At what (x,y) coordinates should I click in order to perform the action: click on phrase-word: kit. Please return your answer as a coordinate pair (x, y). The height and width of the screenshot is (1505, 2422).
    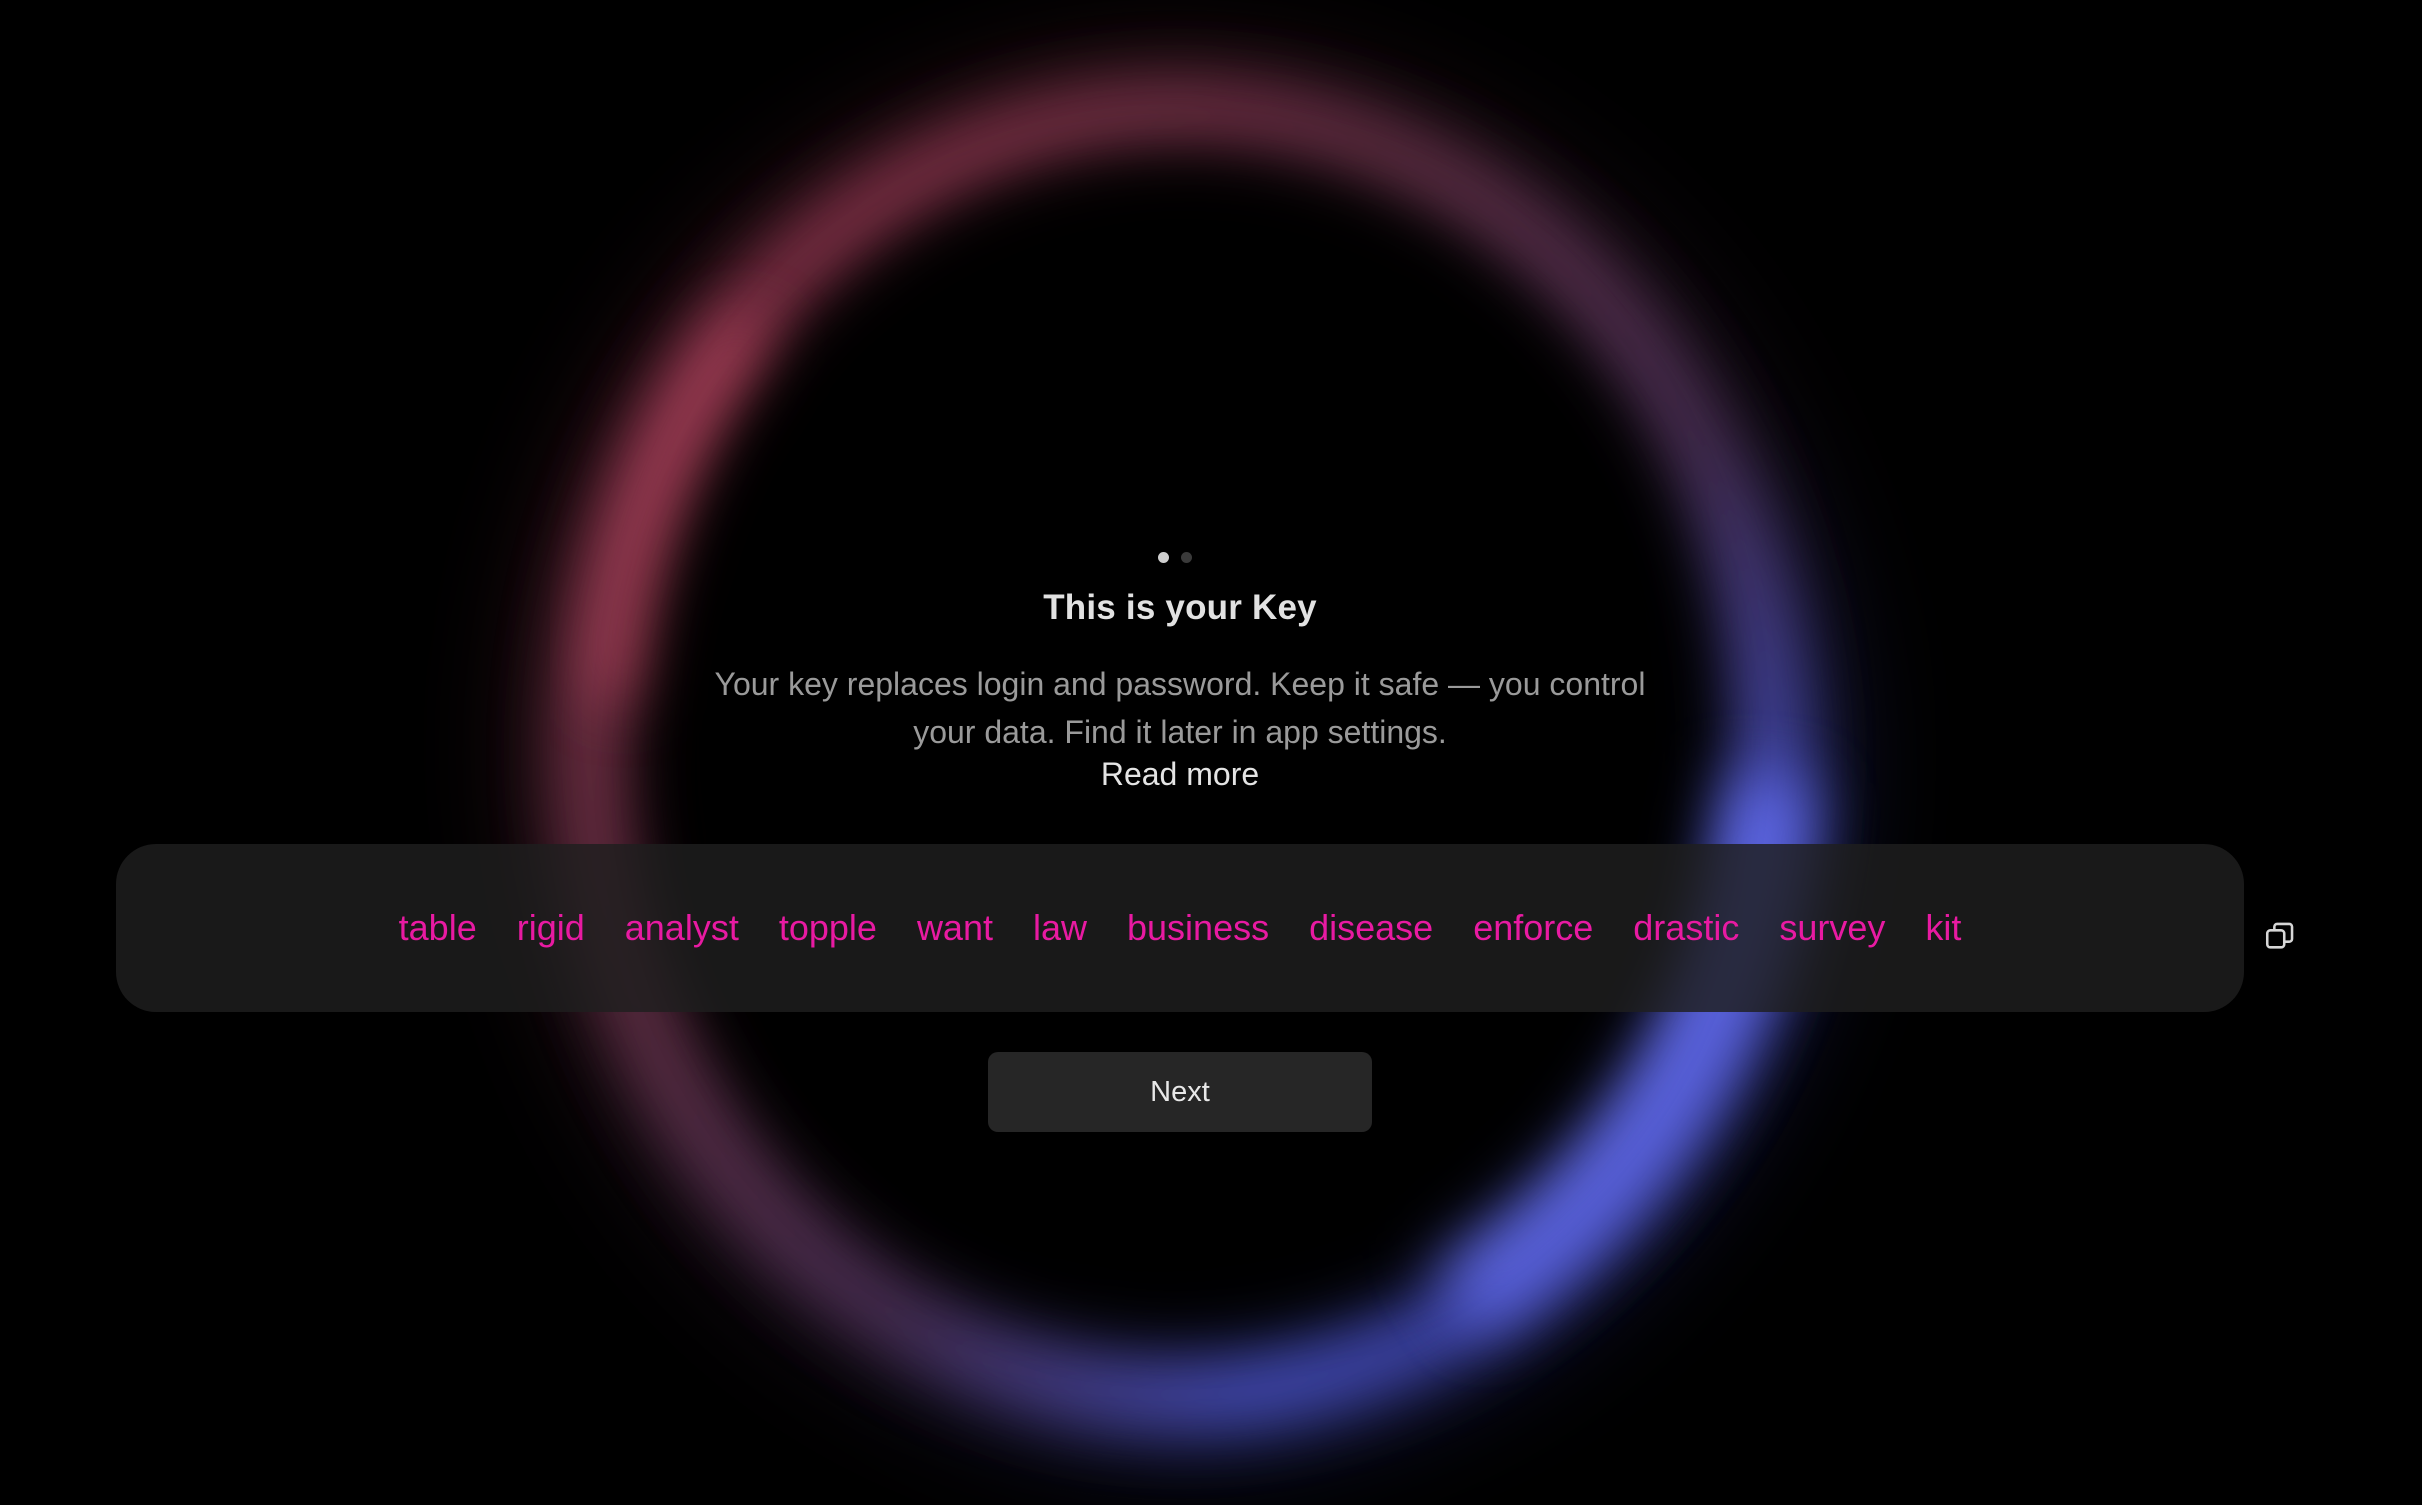
    Looking at the image, I should click on (1943, 927).